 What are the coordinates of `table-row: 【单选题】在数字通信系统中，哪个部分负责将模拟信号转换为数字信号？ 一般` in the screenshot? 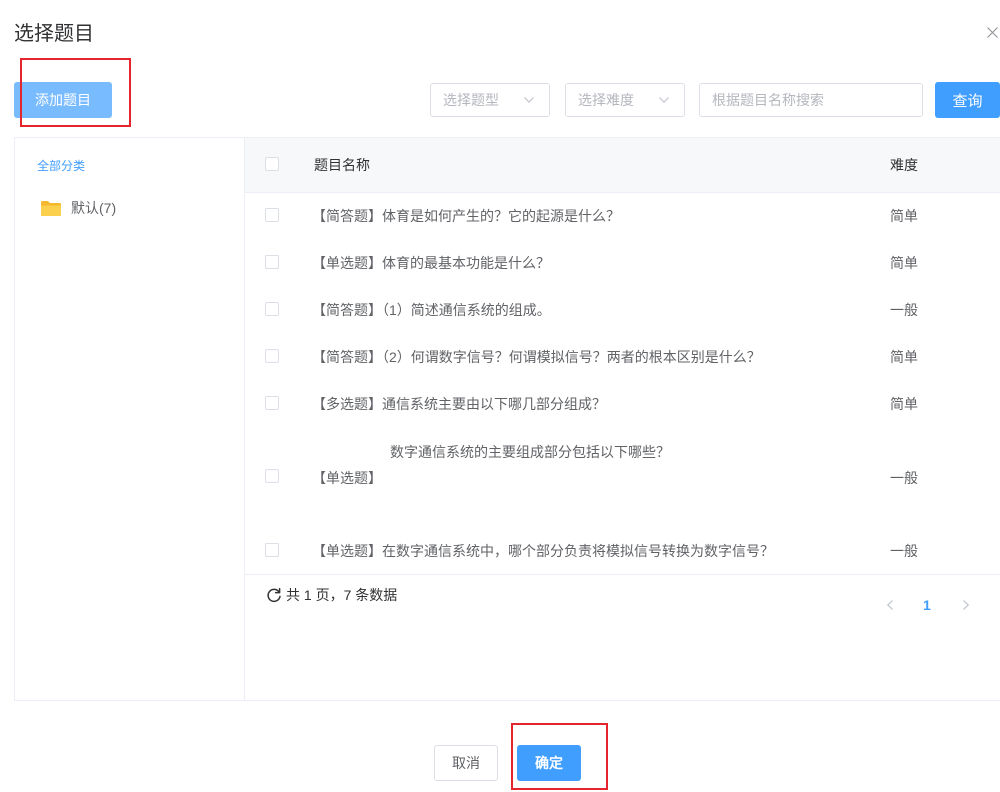 It's located at (622, 551).